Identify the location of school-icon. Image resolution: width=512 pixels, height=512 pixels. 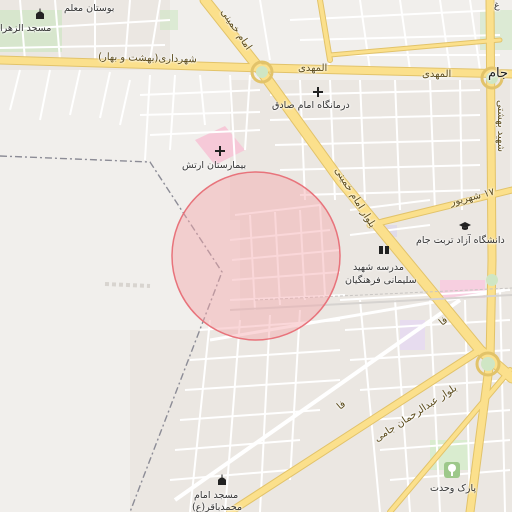
(384, 249).